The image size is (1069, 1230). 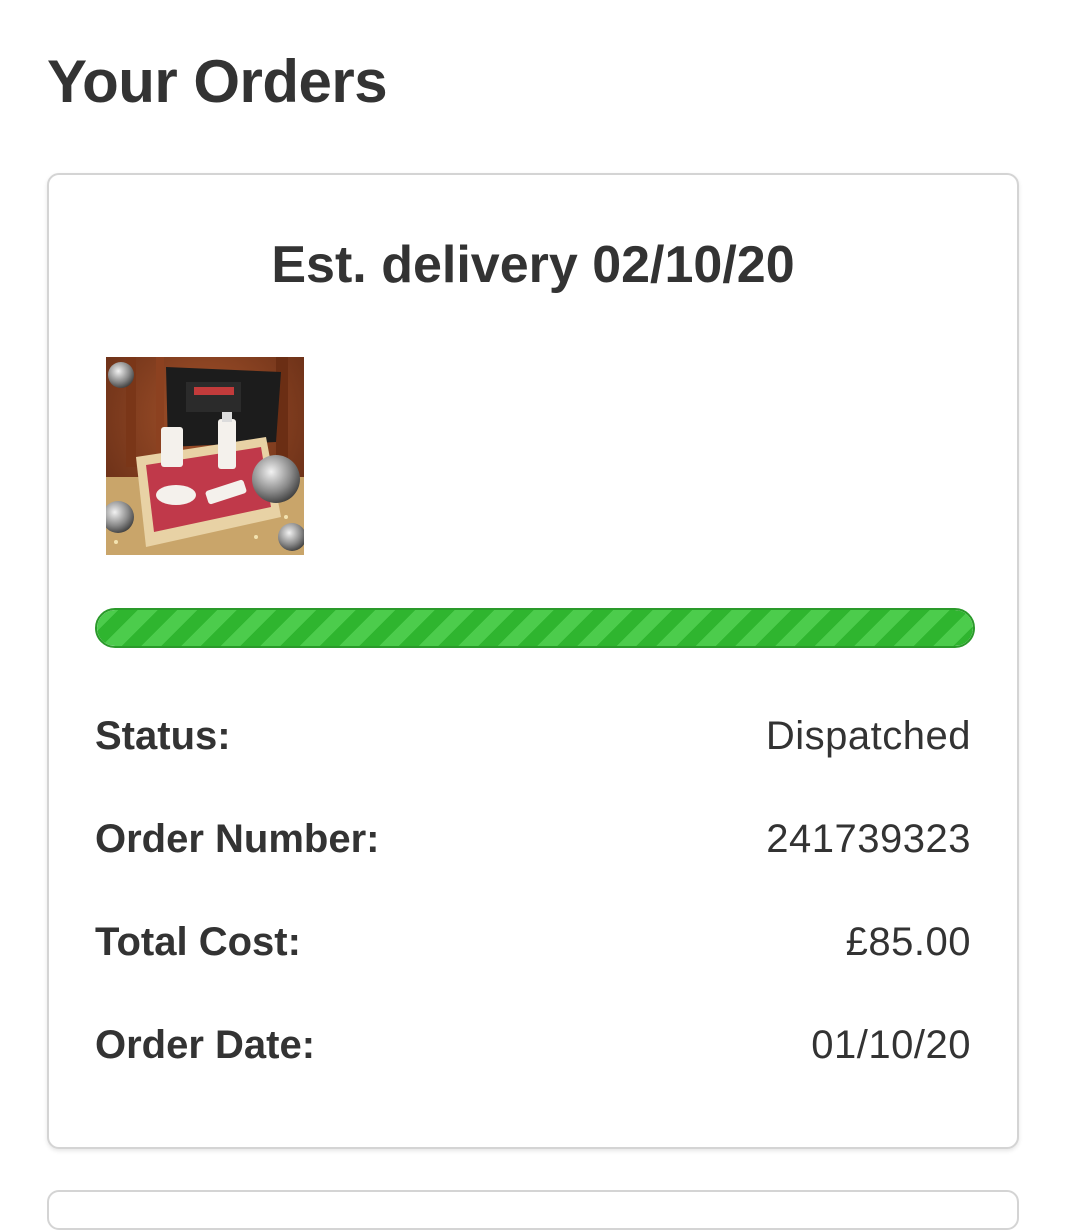 What do you see at coordinates (237, 839) in the screenshot?
I see `order-number-label: Order Number:` at bounding box center [237, 839].